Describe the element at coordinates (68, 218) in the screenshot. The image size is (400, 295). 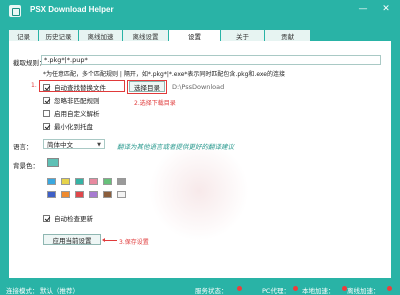
I see `auto-update-checkbox: 自动检查更新` at that location.